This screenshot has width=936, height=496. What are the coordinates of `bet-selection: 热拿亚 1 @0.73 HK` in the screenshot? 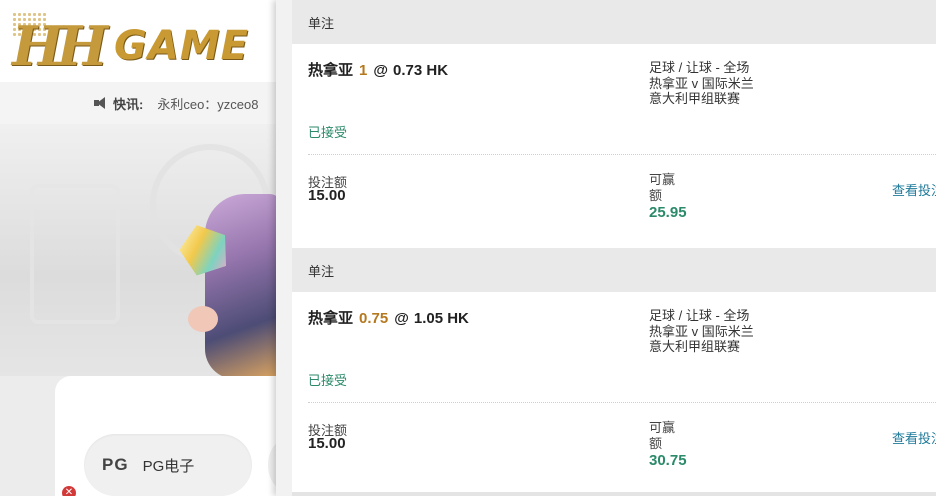 It's located at (378, 69).